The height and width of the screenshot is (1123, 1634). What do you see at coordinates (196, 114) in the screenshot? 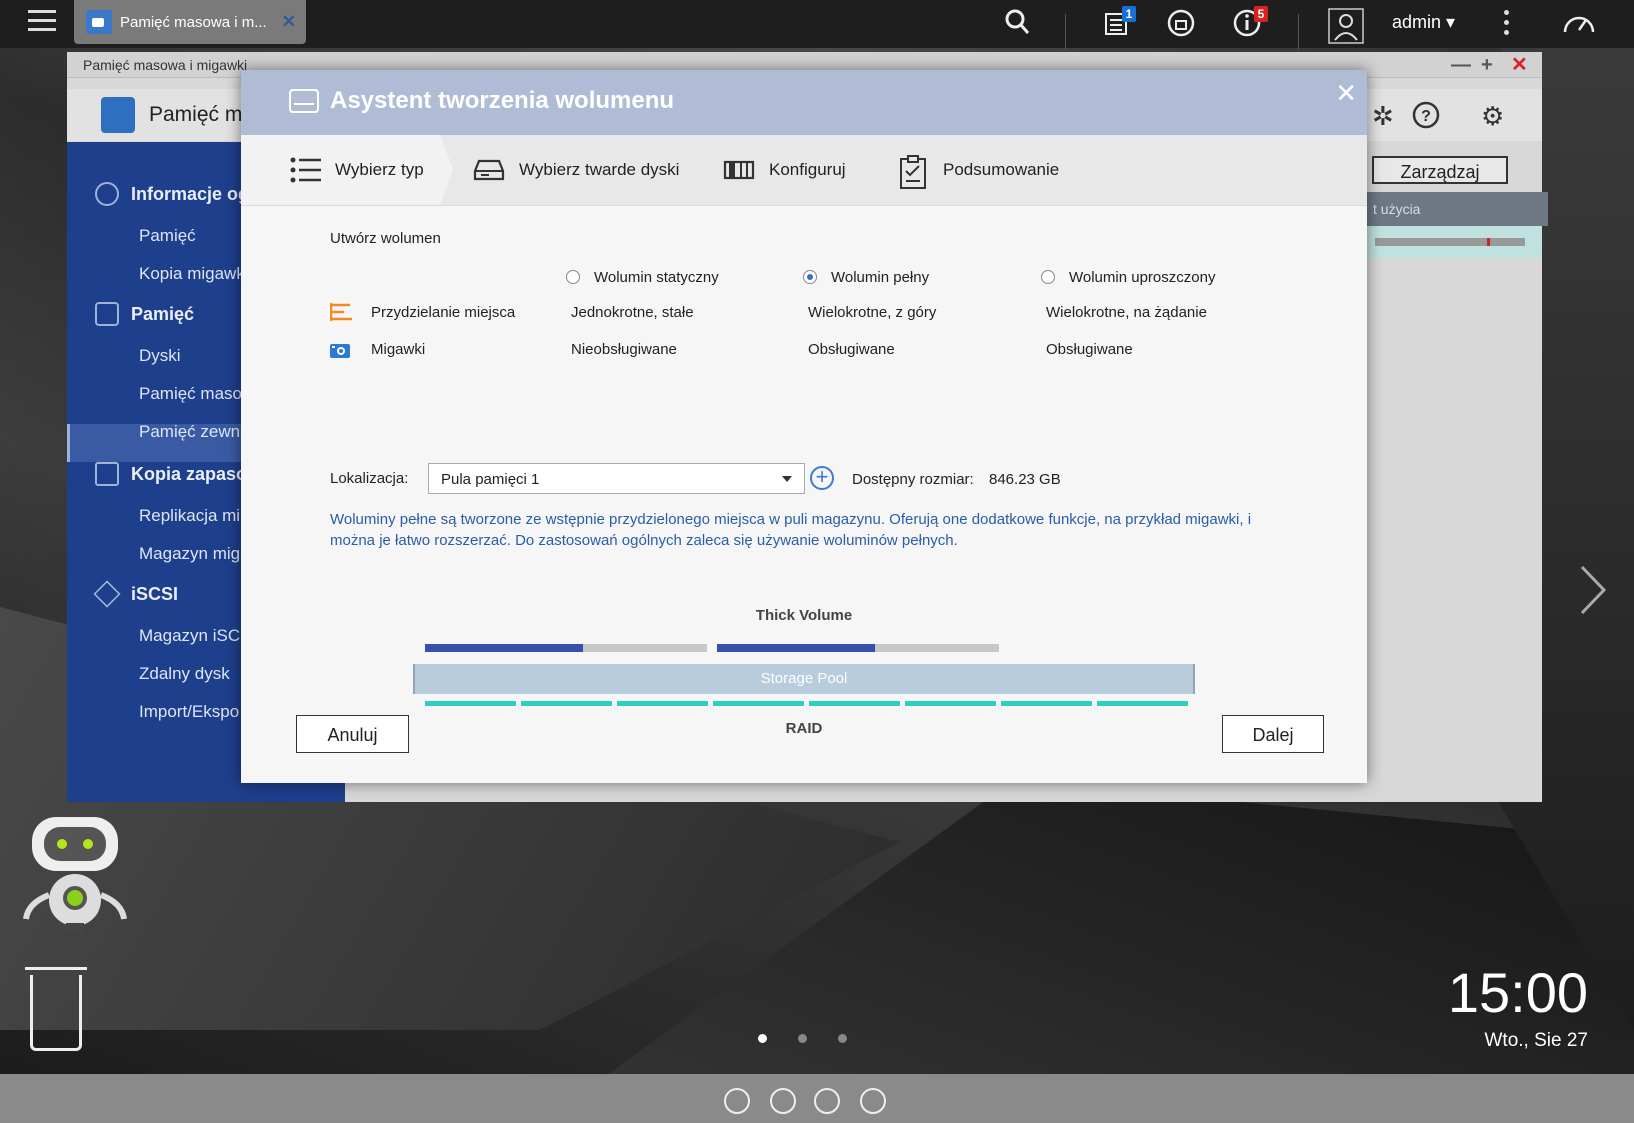
I see `app-title: Pamięć m` at bounding box center [196, 114].